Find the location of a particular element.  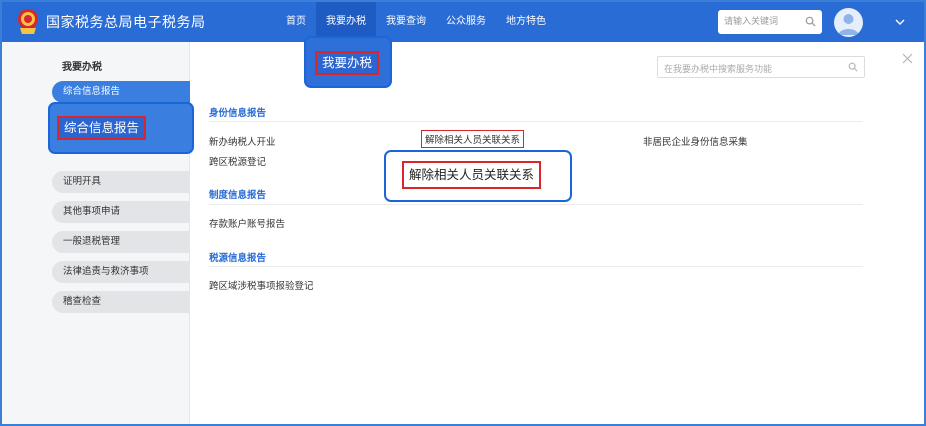

link-nonresident-info: 非居民企业身份信息采集 is located at coordinates (695, 141).